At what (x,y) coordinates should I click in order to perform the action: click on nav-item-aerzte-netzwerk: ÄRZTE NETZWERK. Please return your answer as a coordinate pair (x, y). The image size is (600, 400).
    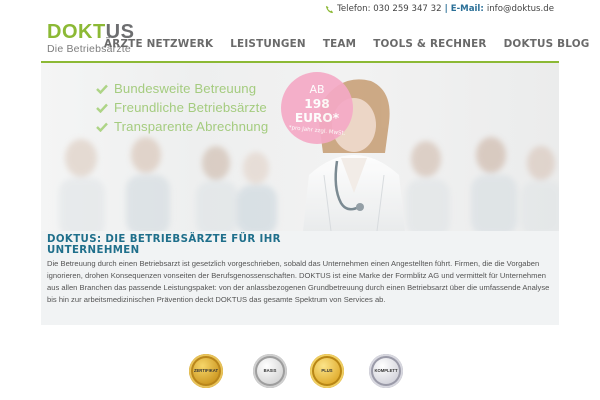
    Looking at the image, I should click on (158, 44).